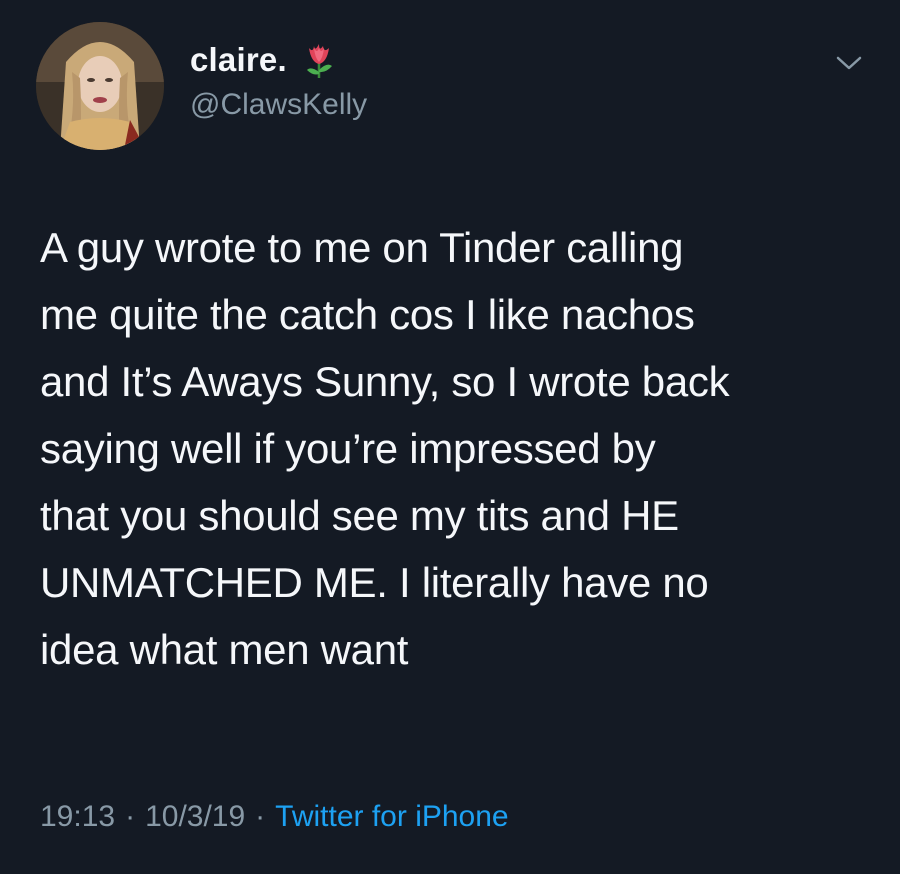  I want to click on tweet-time: 19:13, so click(77, 817).